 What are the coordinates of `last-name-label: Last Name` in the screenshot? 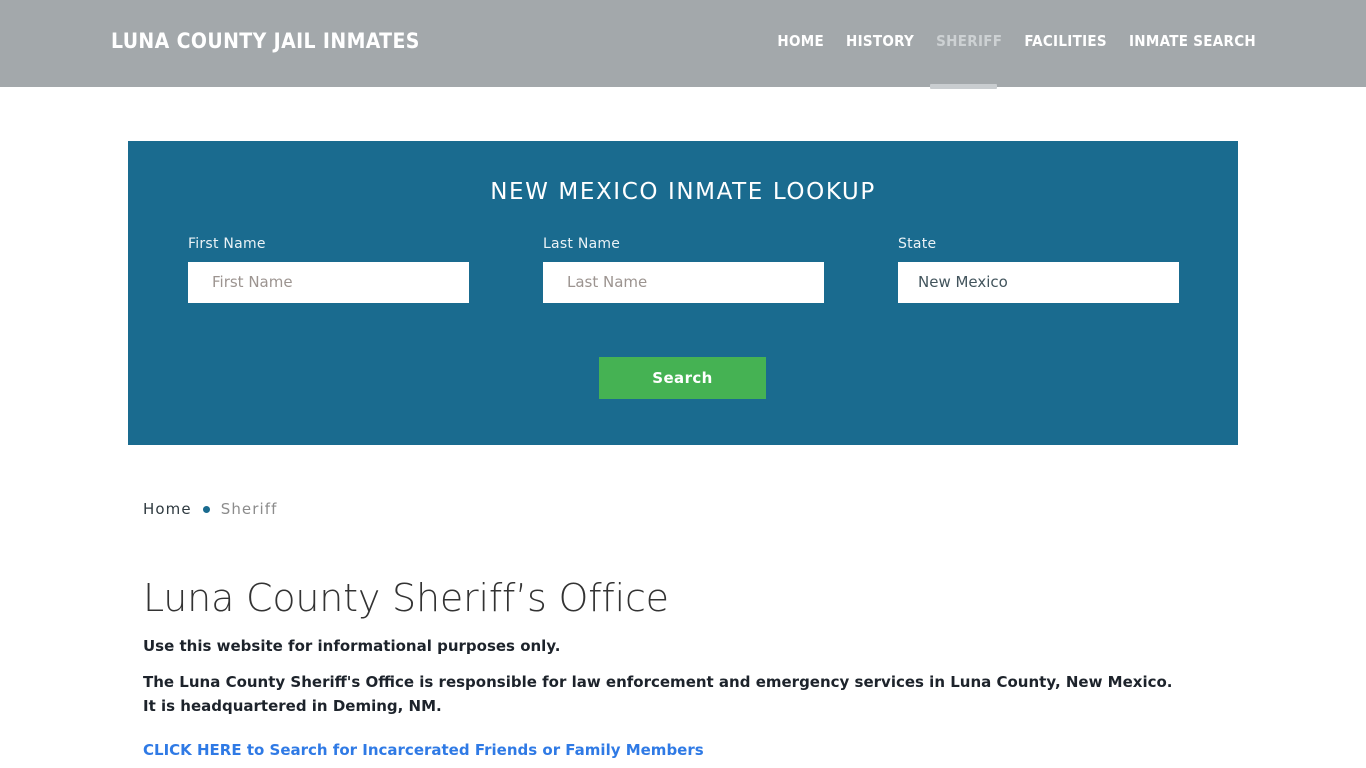 It's located at (582, 244).